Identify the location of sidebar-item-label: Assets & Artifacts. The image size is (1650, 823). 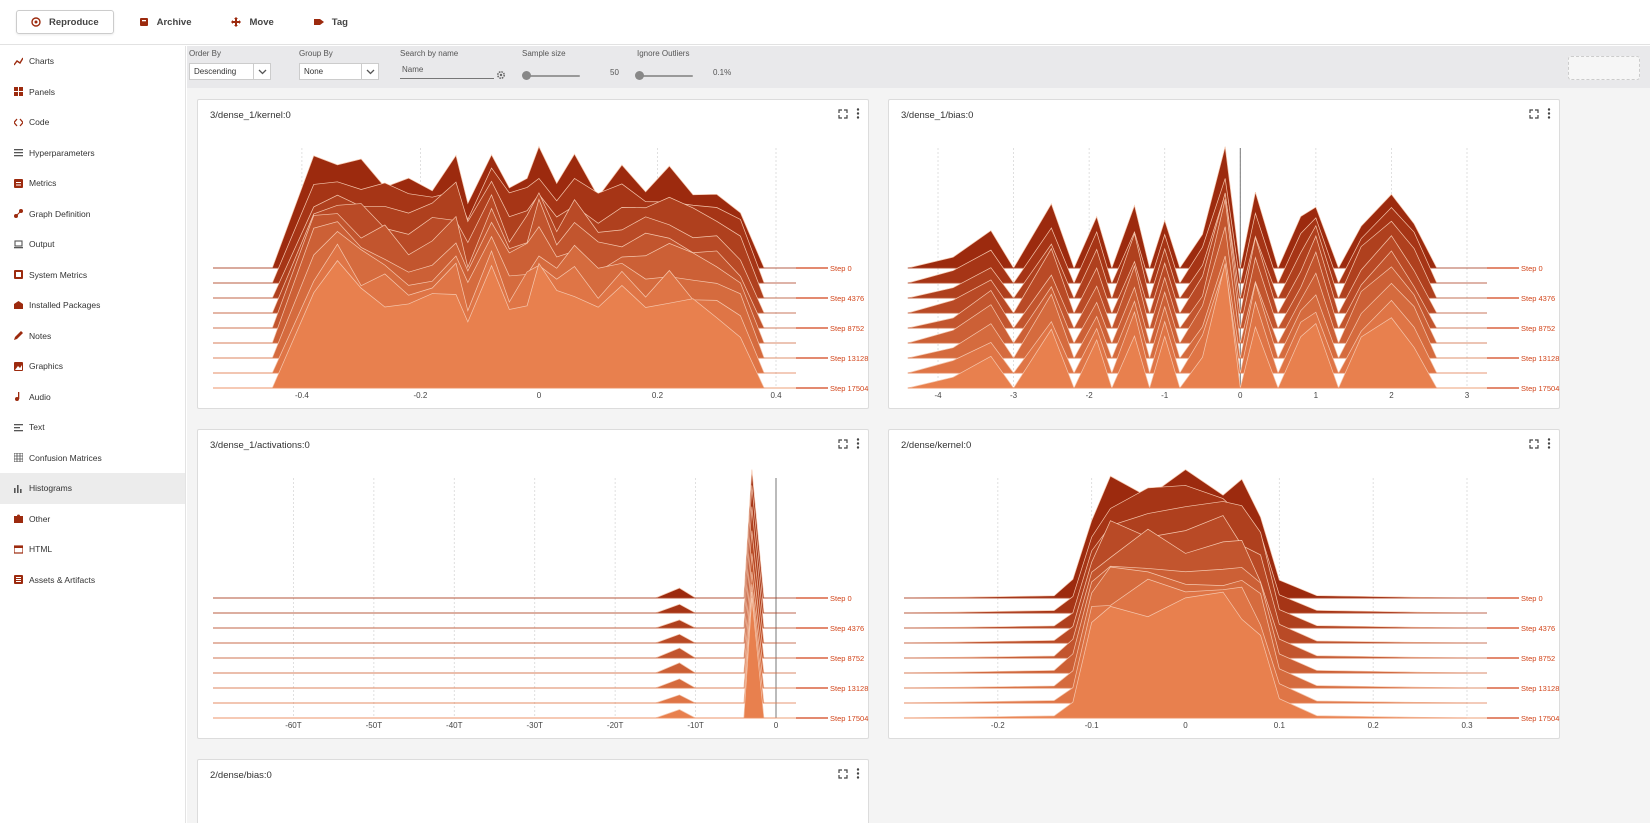
(62, 579).